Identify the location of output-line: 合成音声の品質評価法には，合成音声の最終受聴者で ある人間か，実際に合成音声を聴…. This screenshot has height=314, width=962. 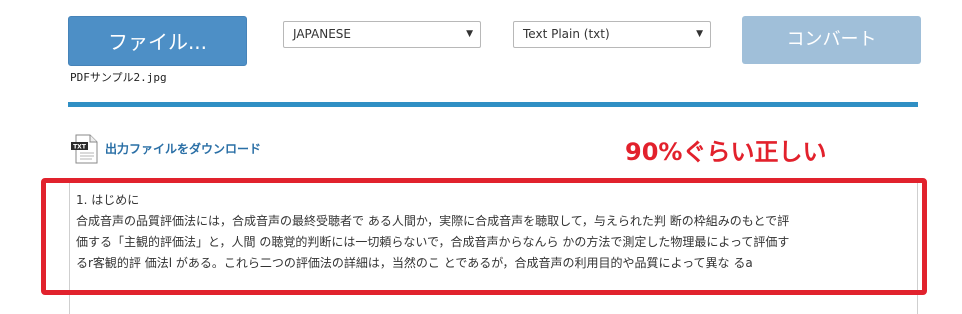
(433, 221).